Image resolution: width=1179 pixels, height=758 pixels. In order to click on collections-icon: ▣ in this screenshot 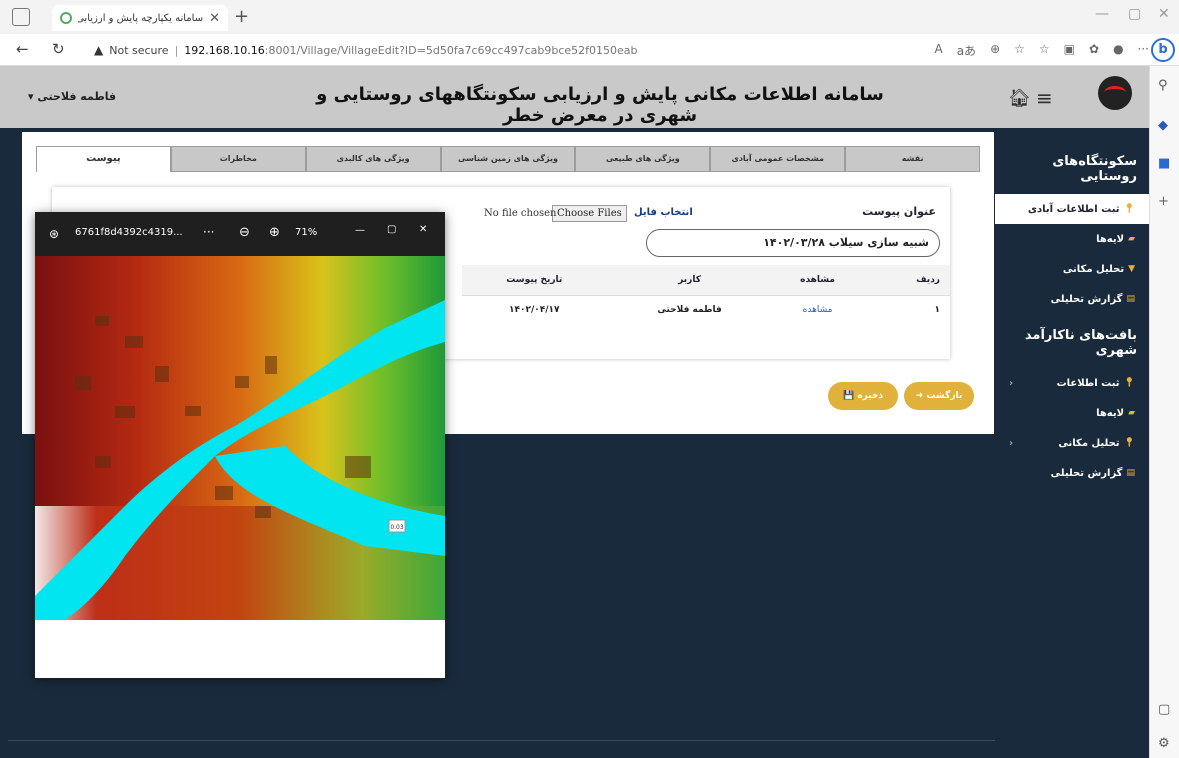, I will do `click(1069, 50)`.